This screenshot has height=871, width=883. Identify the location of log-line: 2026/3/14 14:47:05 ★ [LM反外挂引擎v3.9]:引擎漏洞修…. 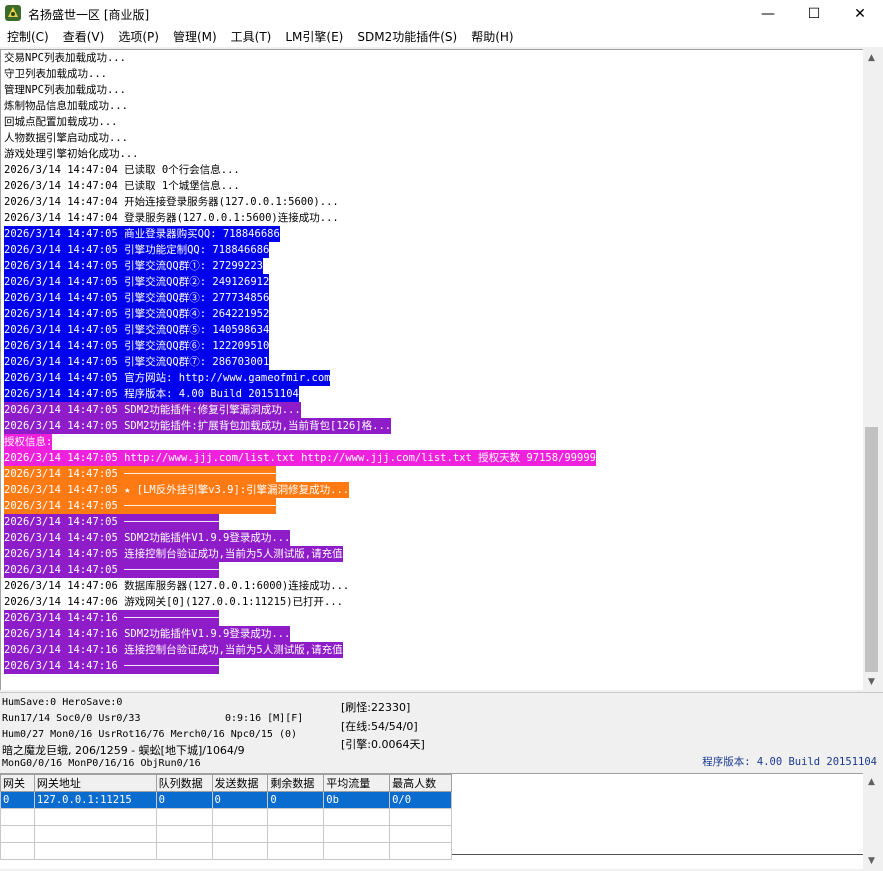
(432, 490).